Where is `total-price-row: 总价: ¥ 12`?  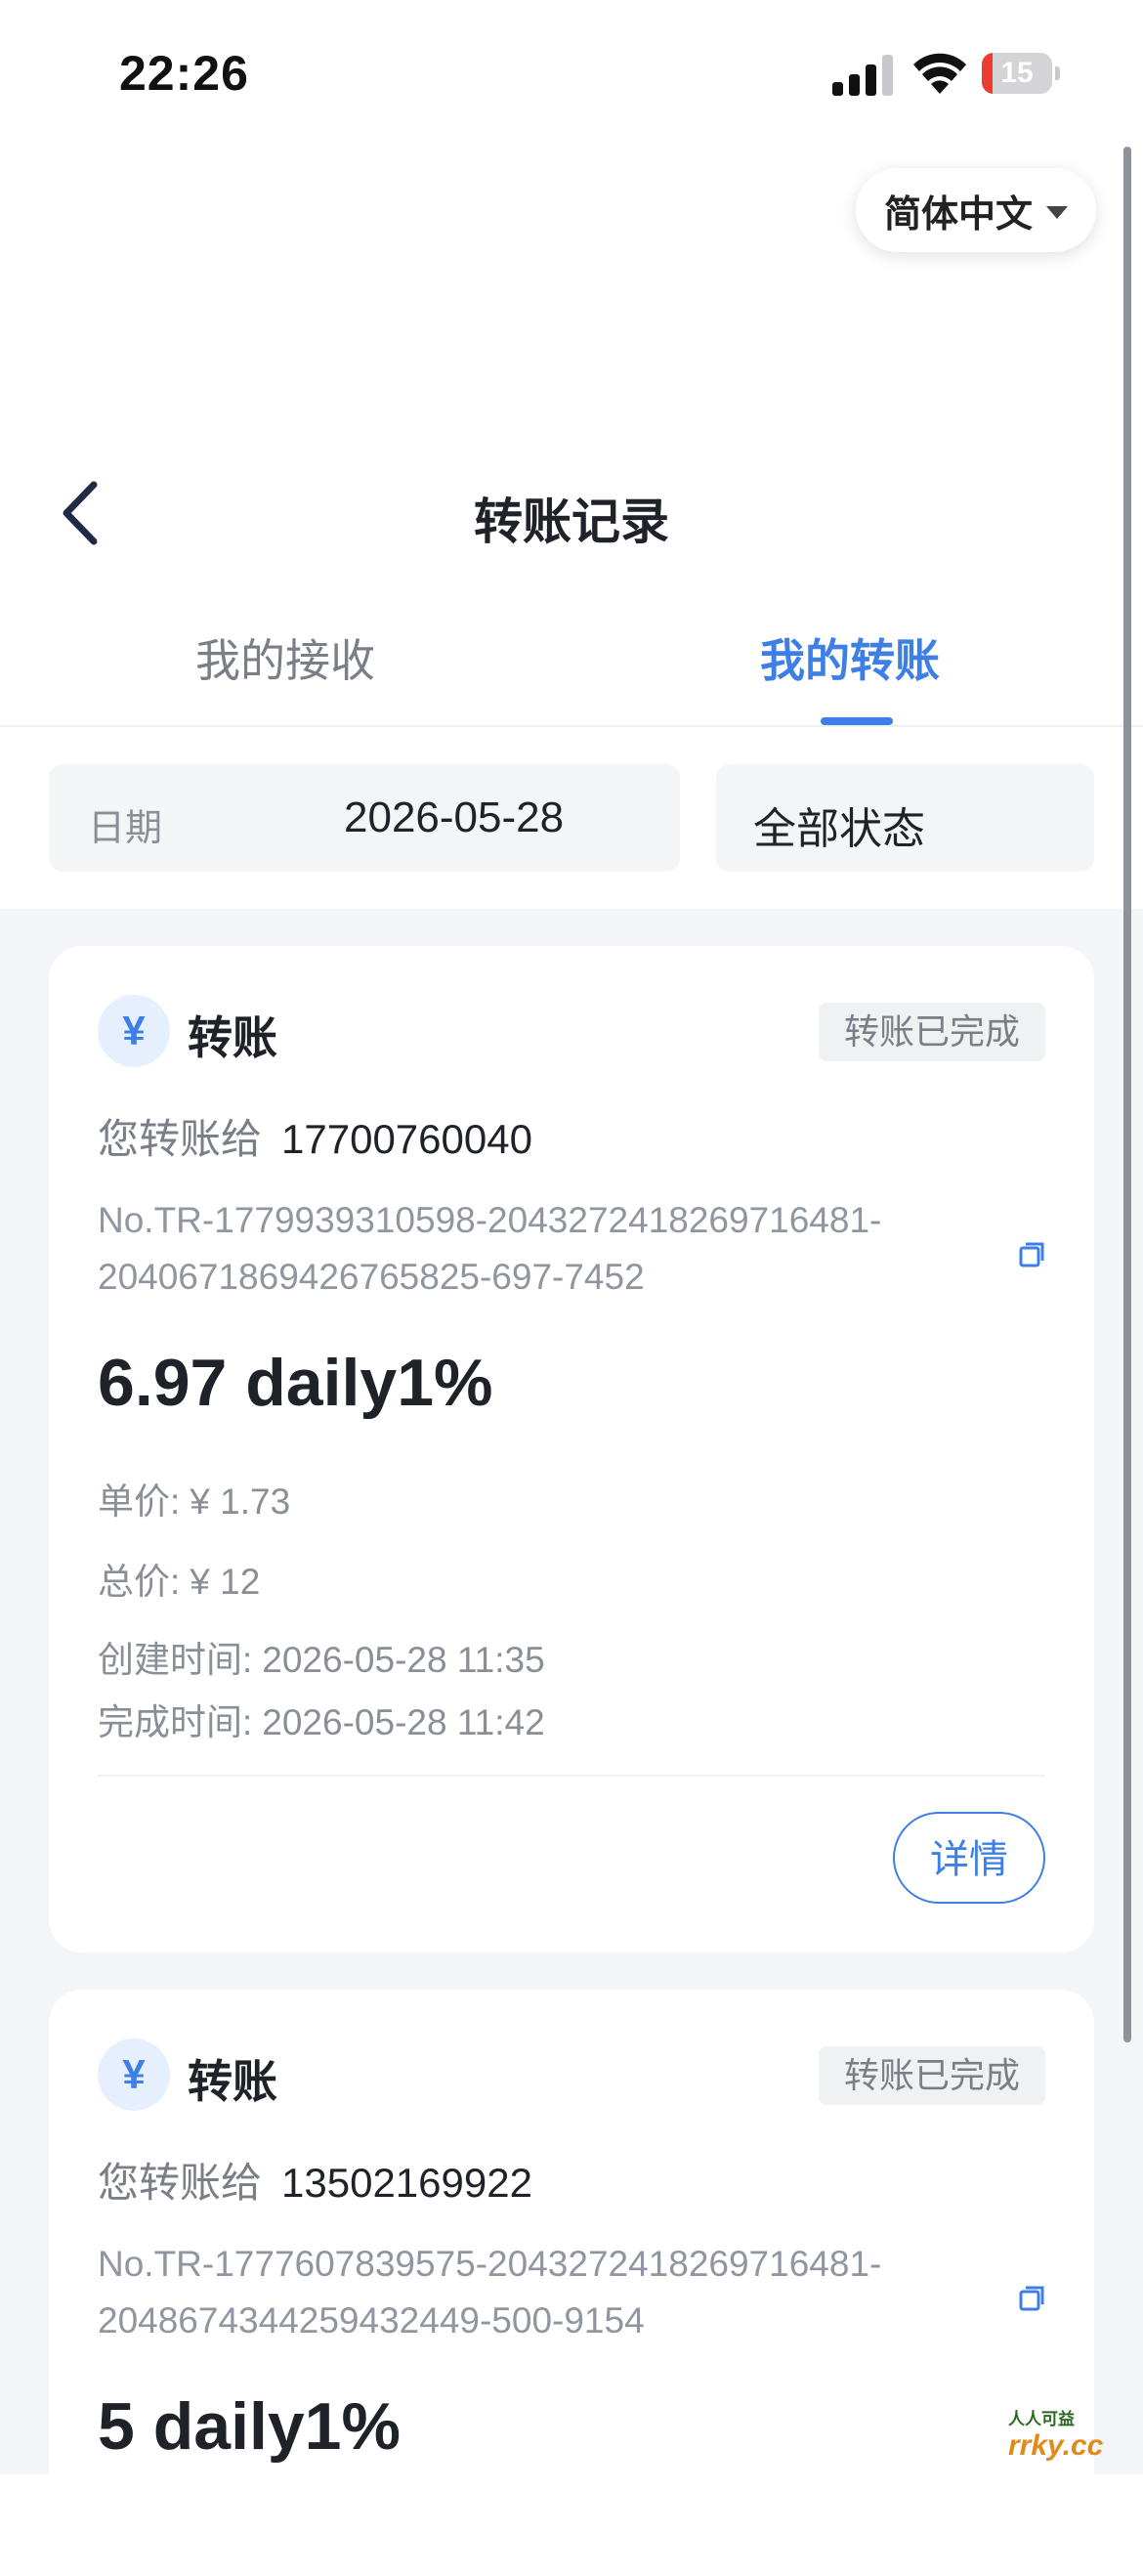
total-price-row: 总价: ¥ 12 is located at coordinates (179, 1579).